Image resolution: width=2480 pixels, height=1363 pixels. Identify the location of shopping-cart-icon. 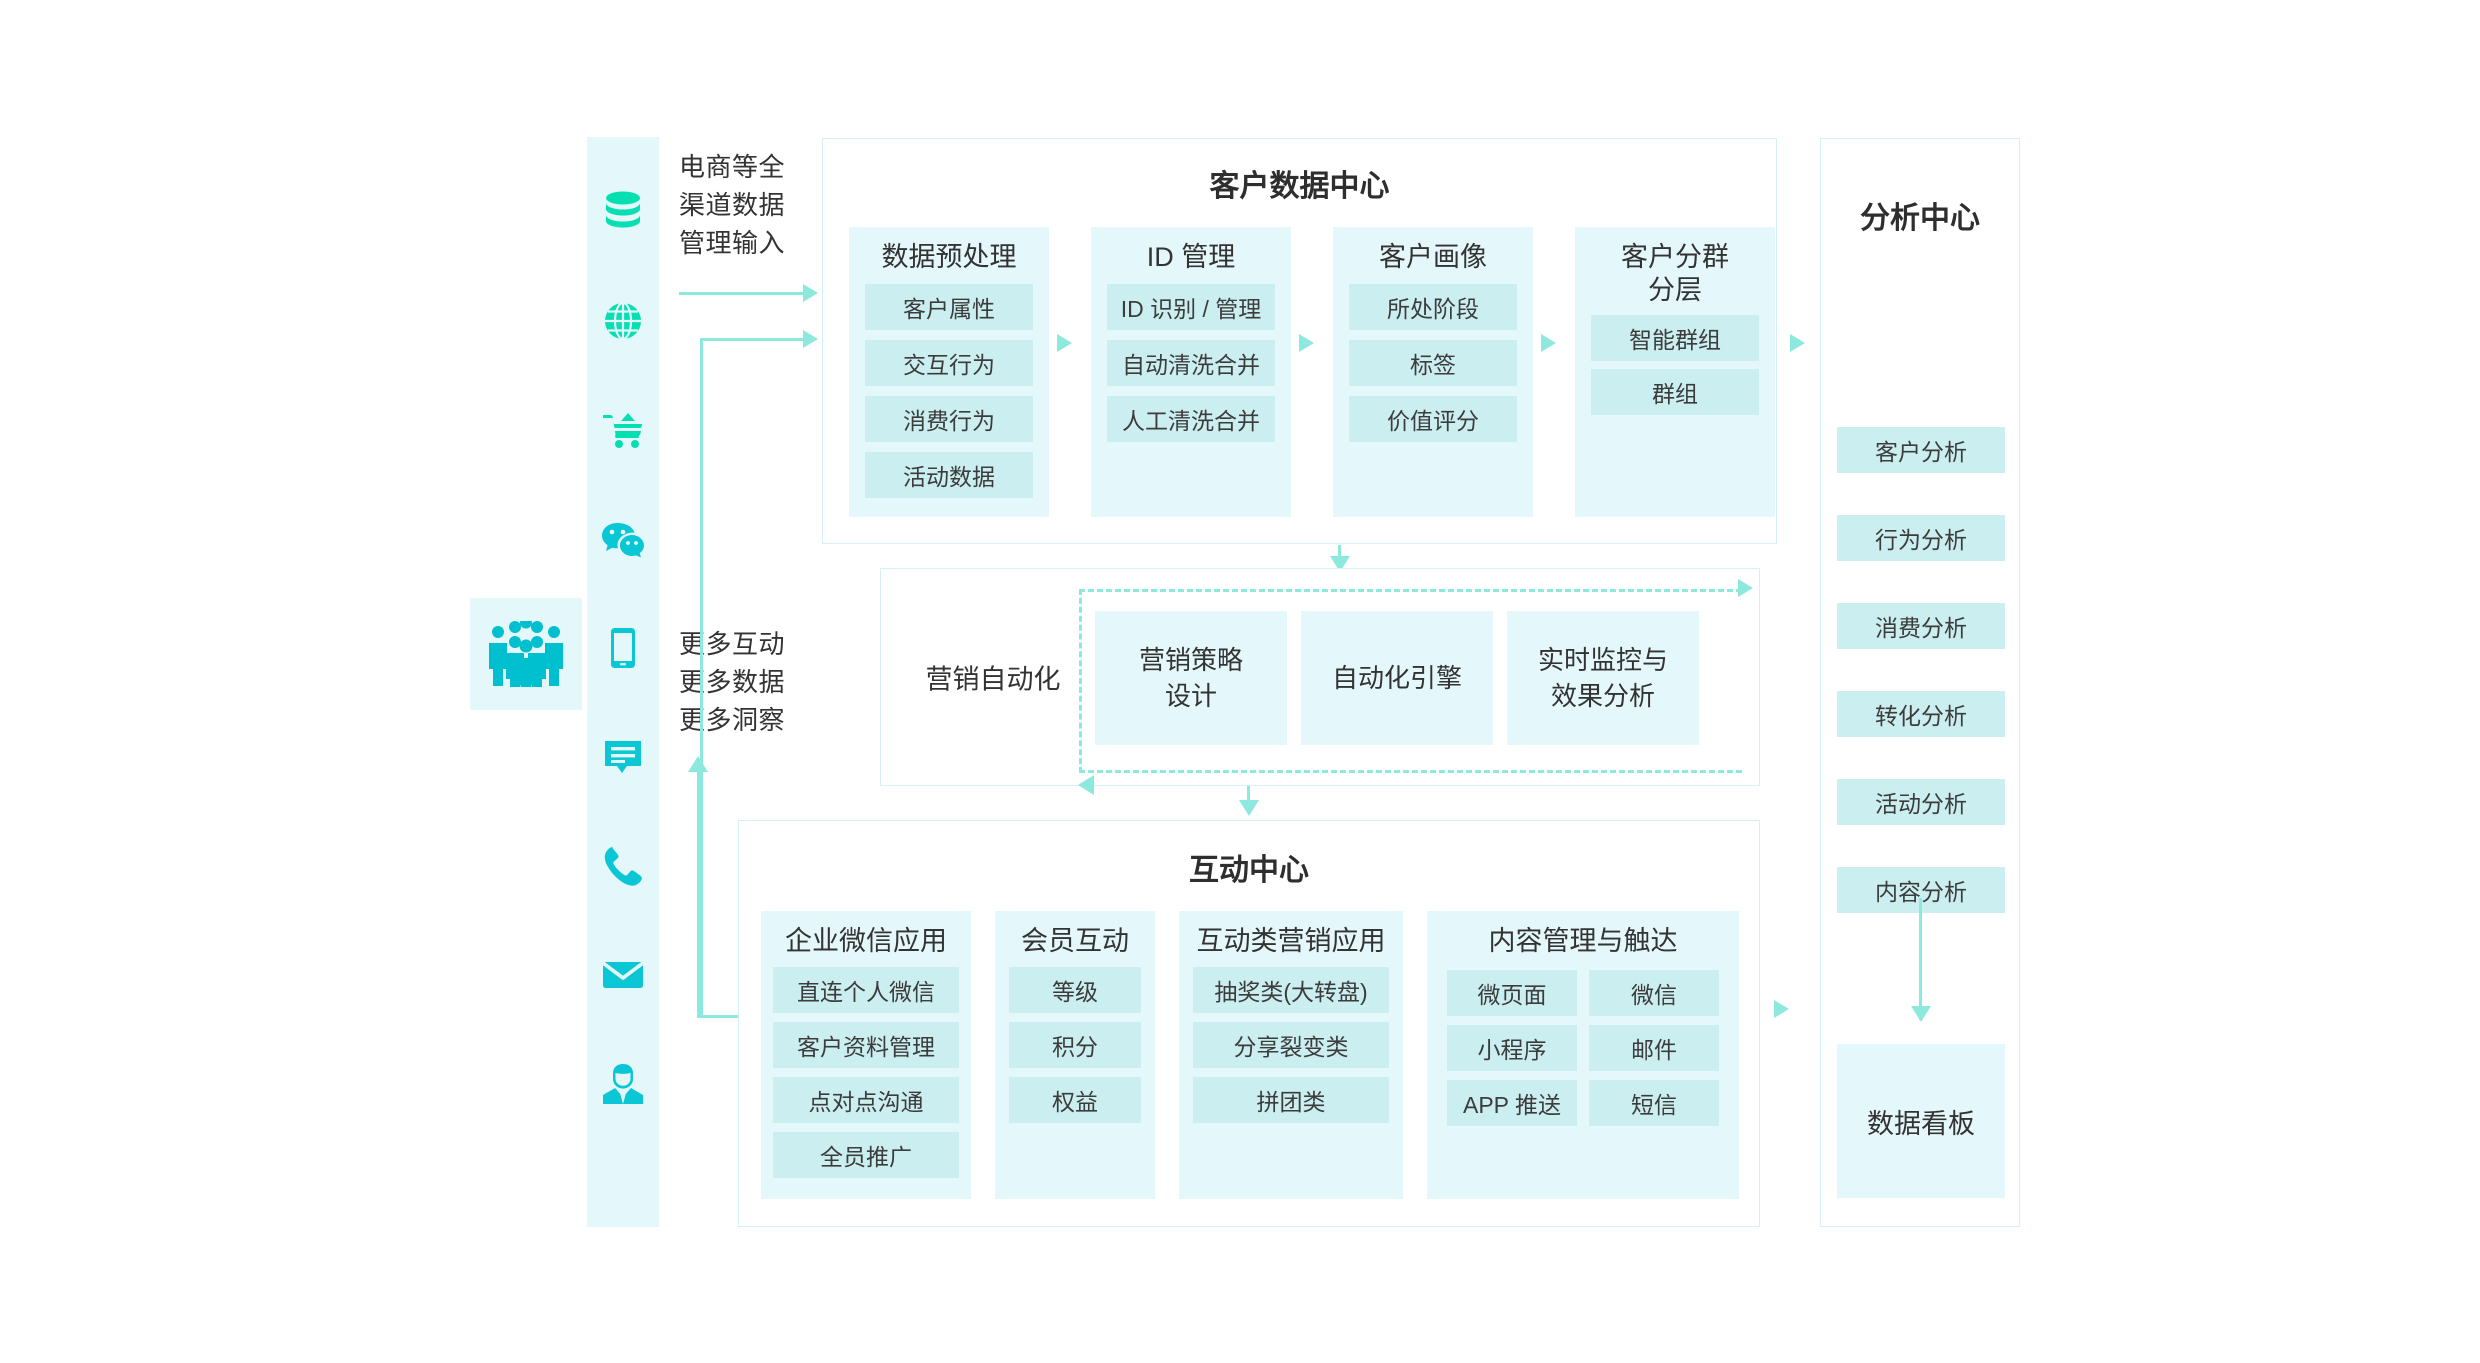
(623, 430).